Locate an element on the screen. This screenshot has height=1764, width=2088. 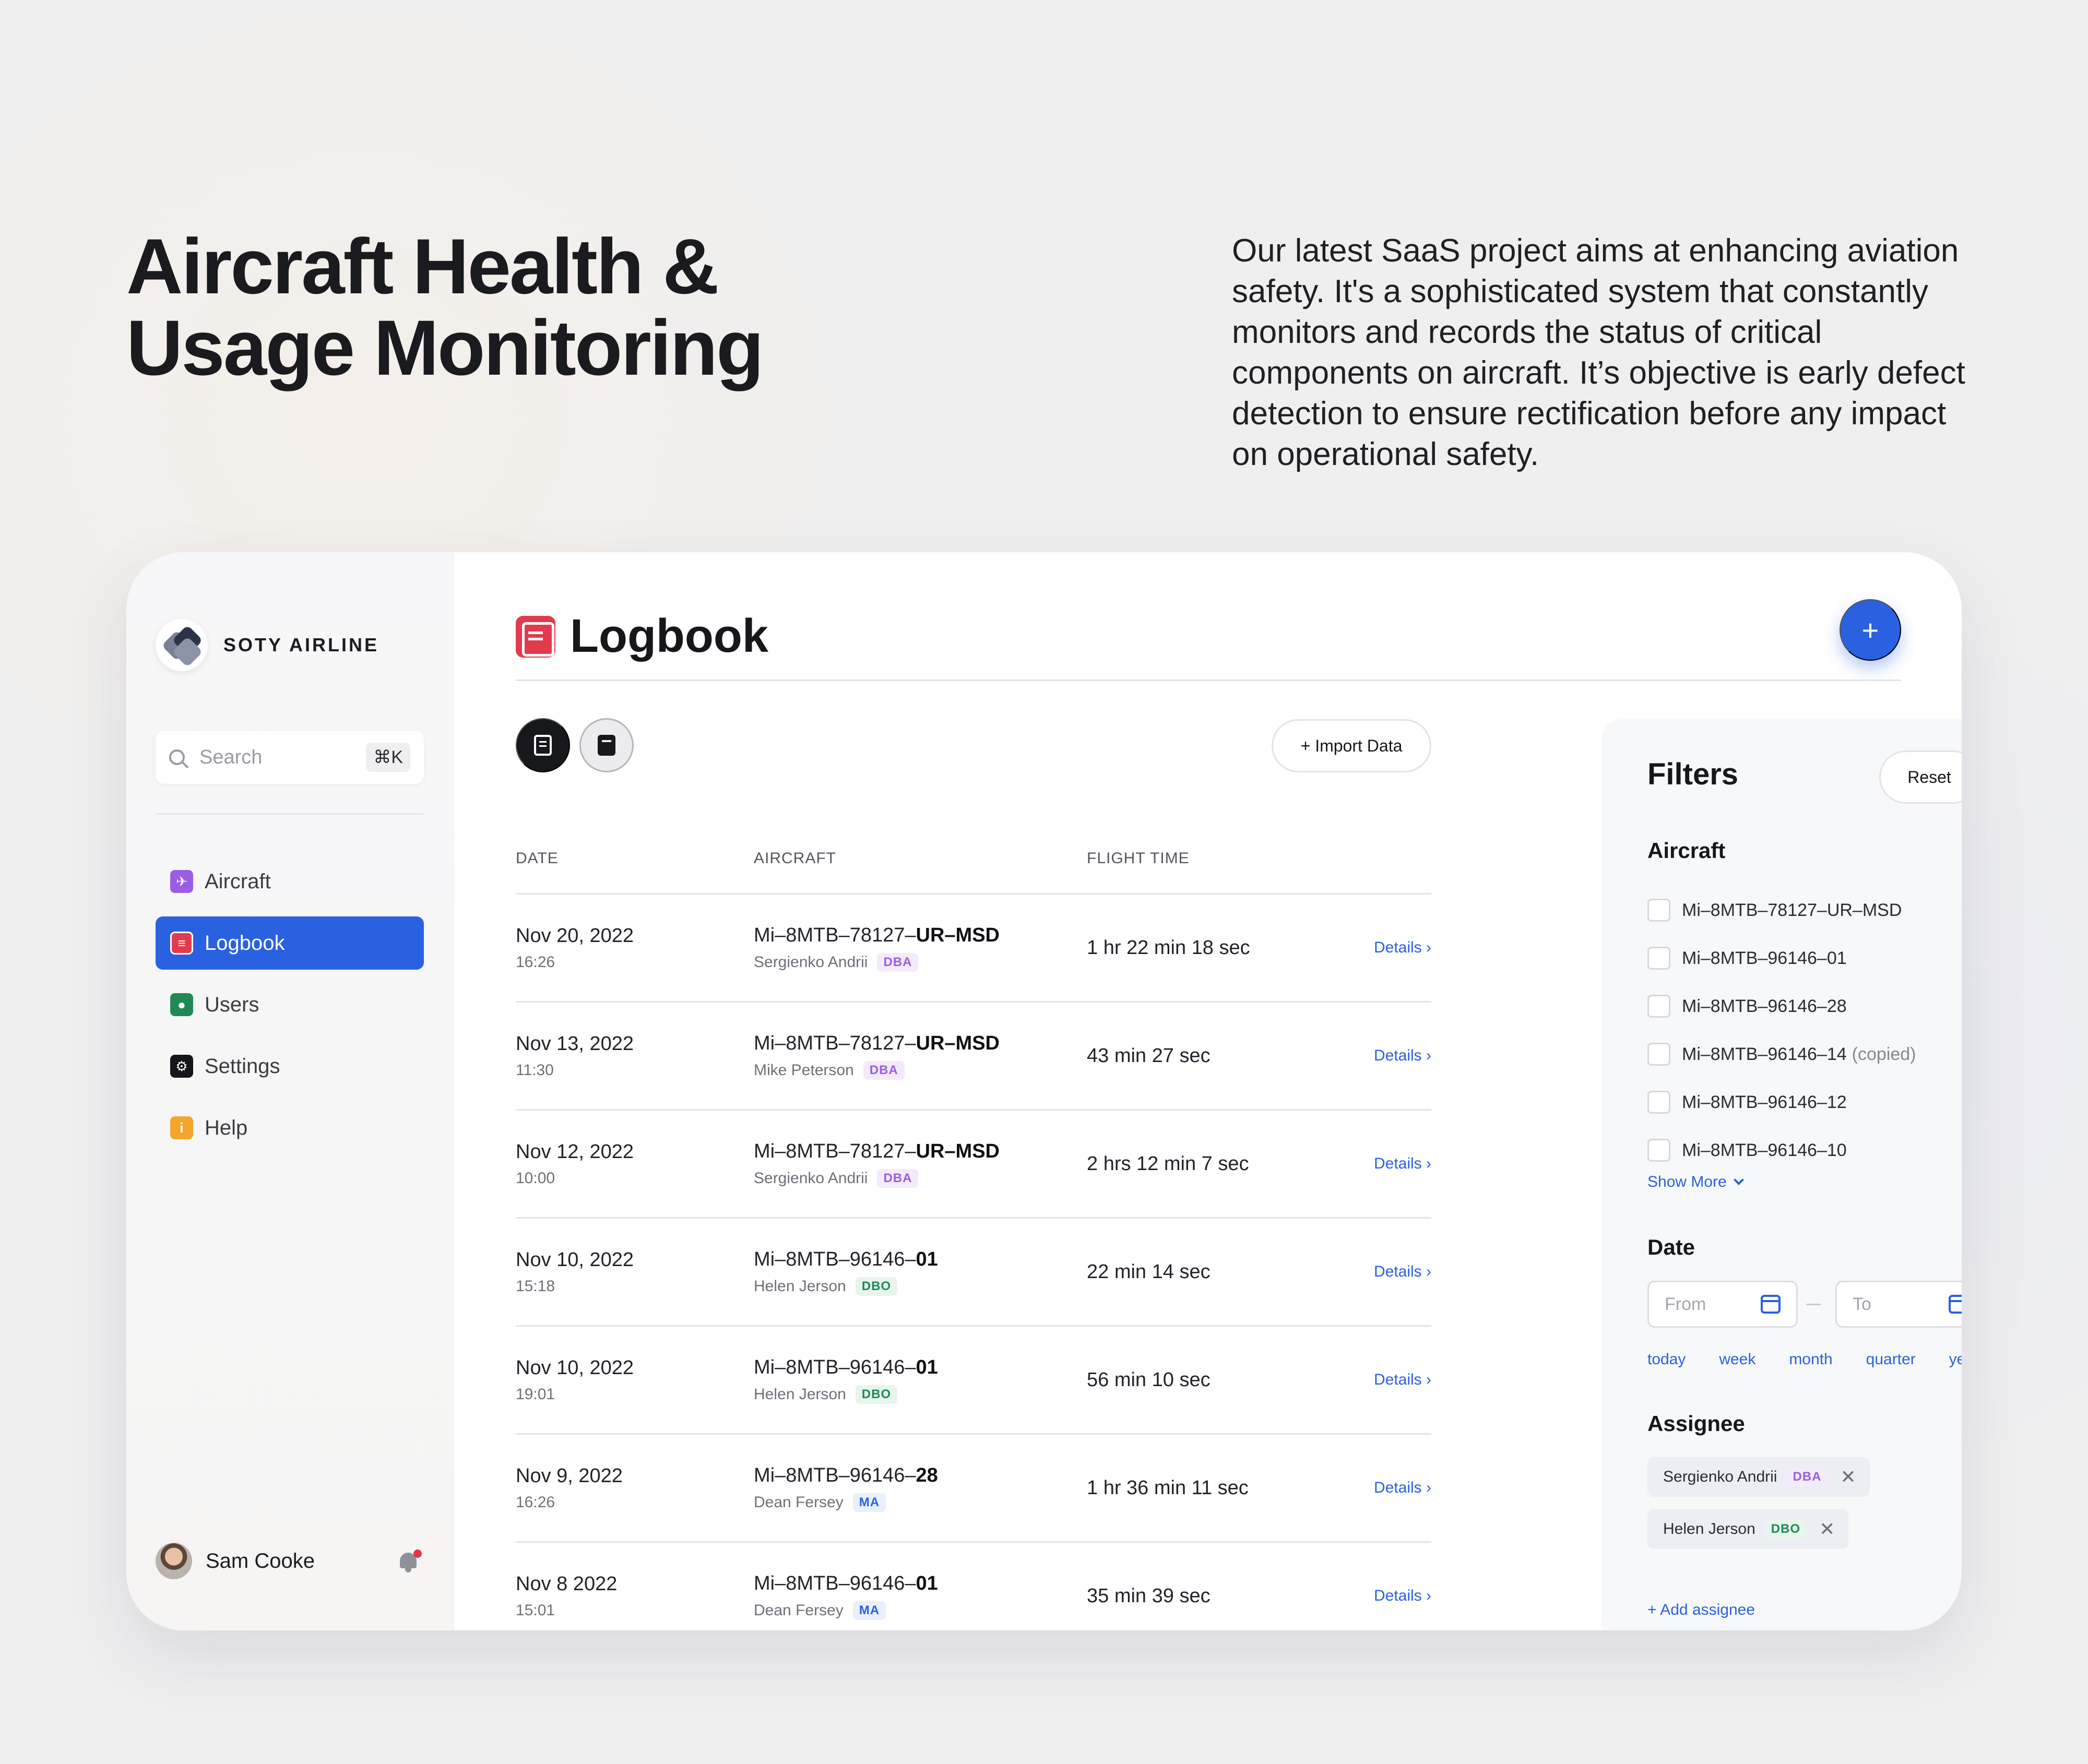
show-more-button: Show More is located at coordinates (1695, 1182).